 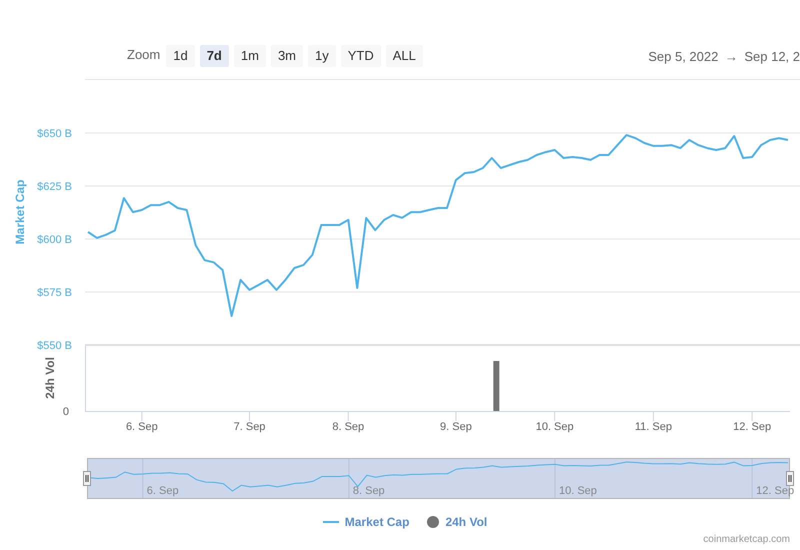 I want to click on navigator-label: 12. Sep, so click(x=775, y=491).